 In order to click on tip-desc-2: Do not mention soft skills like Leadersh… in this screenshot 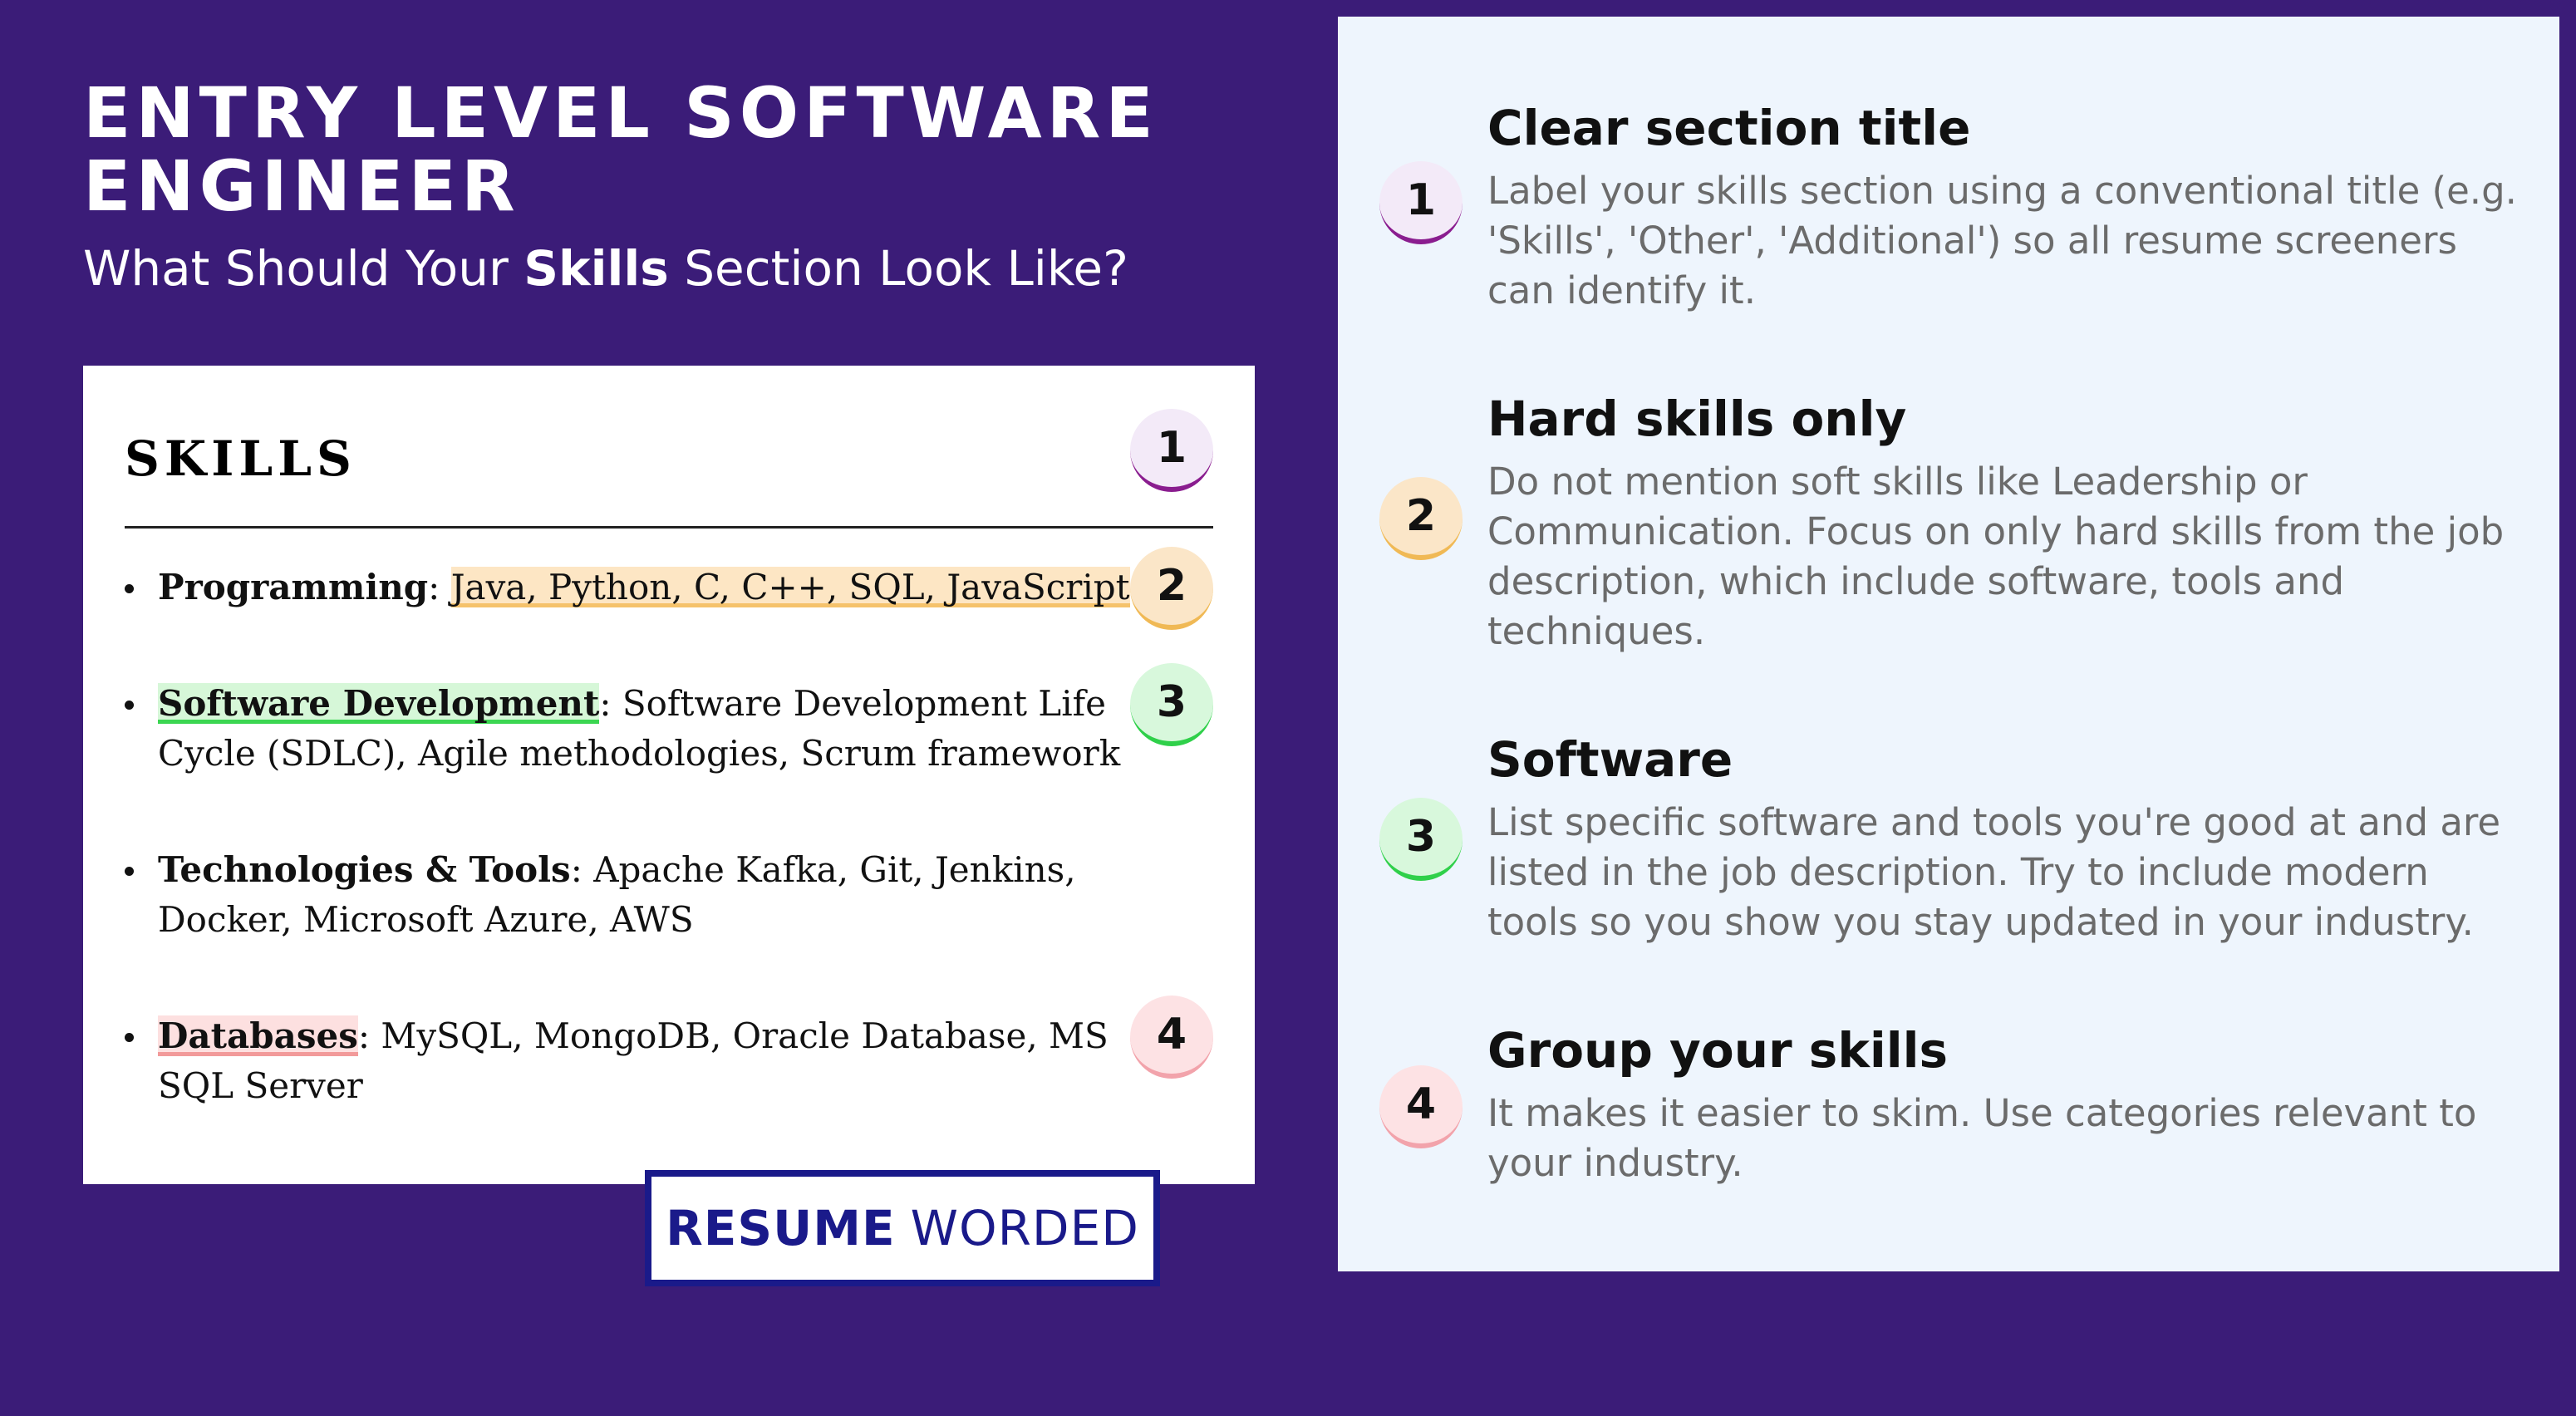, I will do `click(1996, 556)`.